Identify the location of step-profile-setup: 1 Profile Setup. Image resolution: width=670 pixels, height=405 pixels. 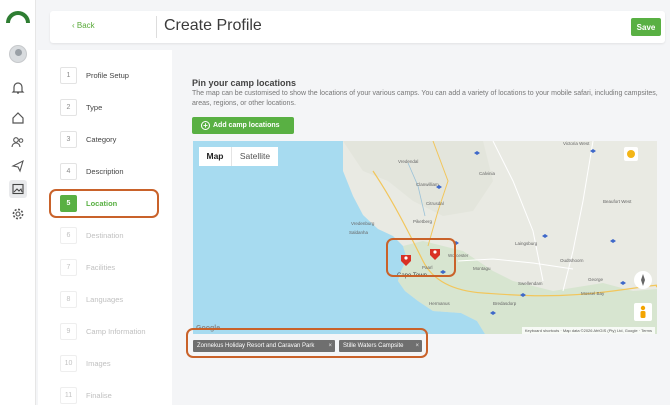
(120, 75).